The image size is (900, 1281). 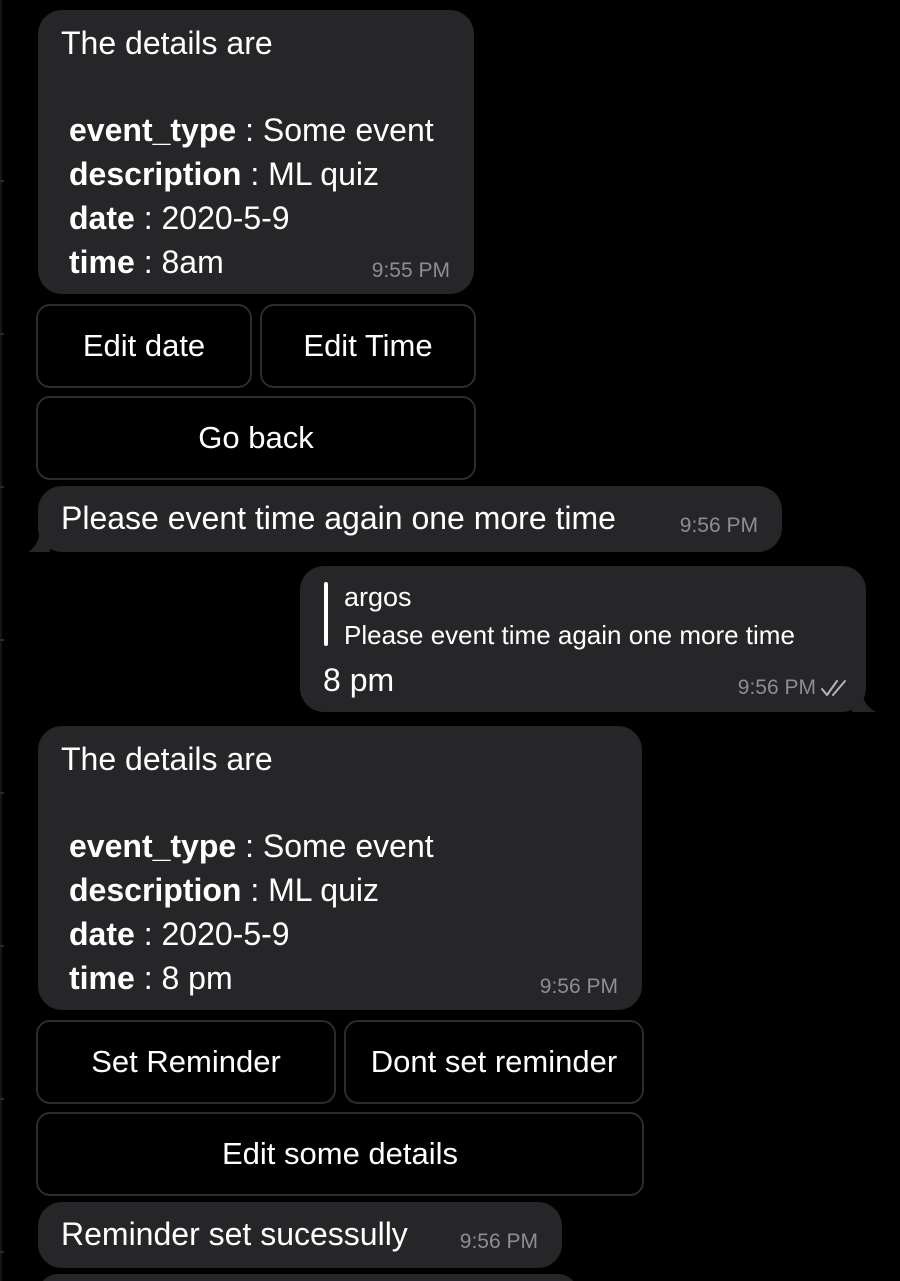 I want to click on message-text: 8 pm, so click(x=359, y=680).